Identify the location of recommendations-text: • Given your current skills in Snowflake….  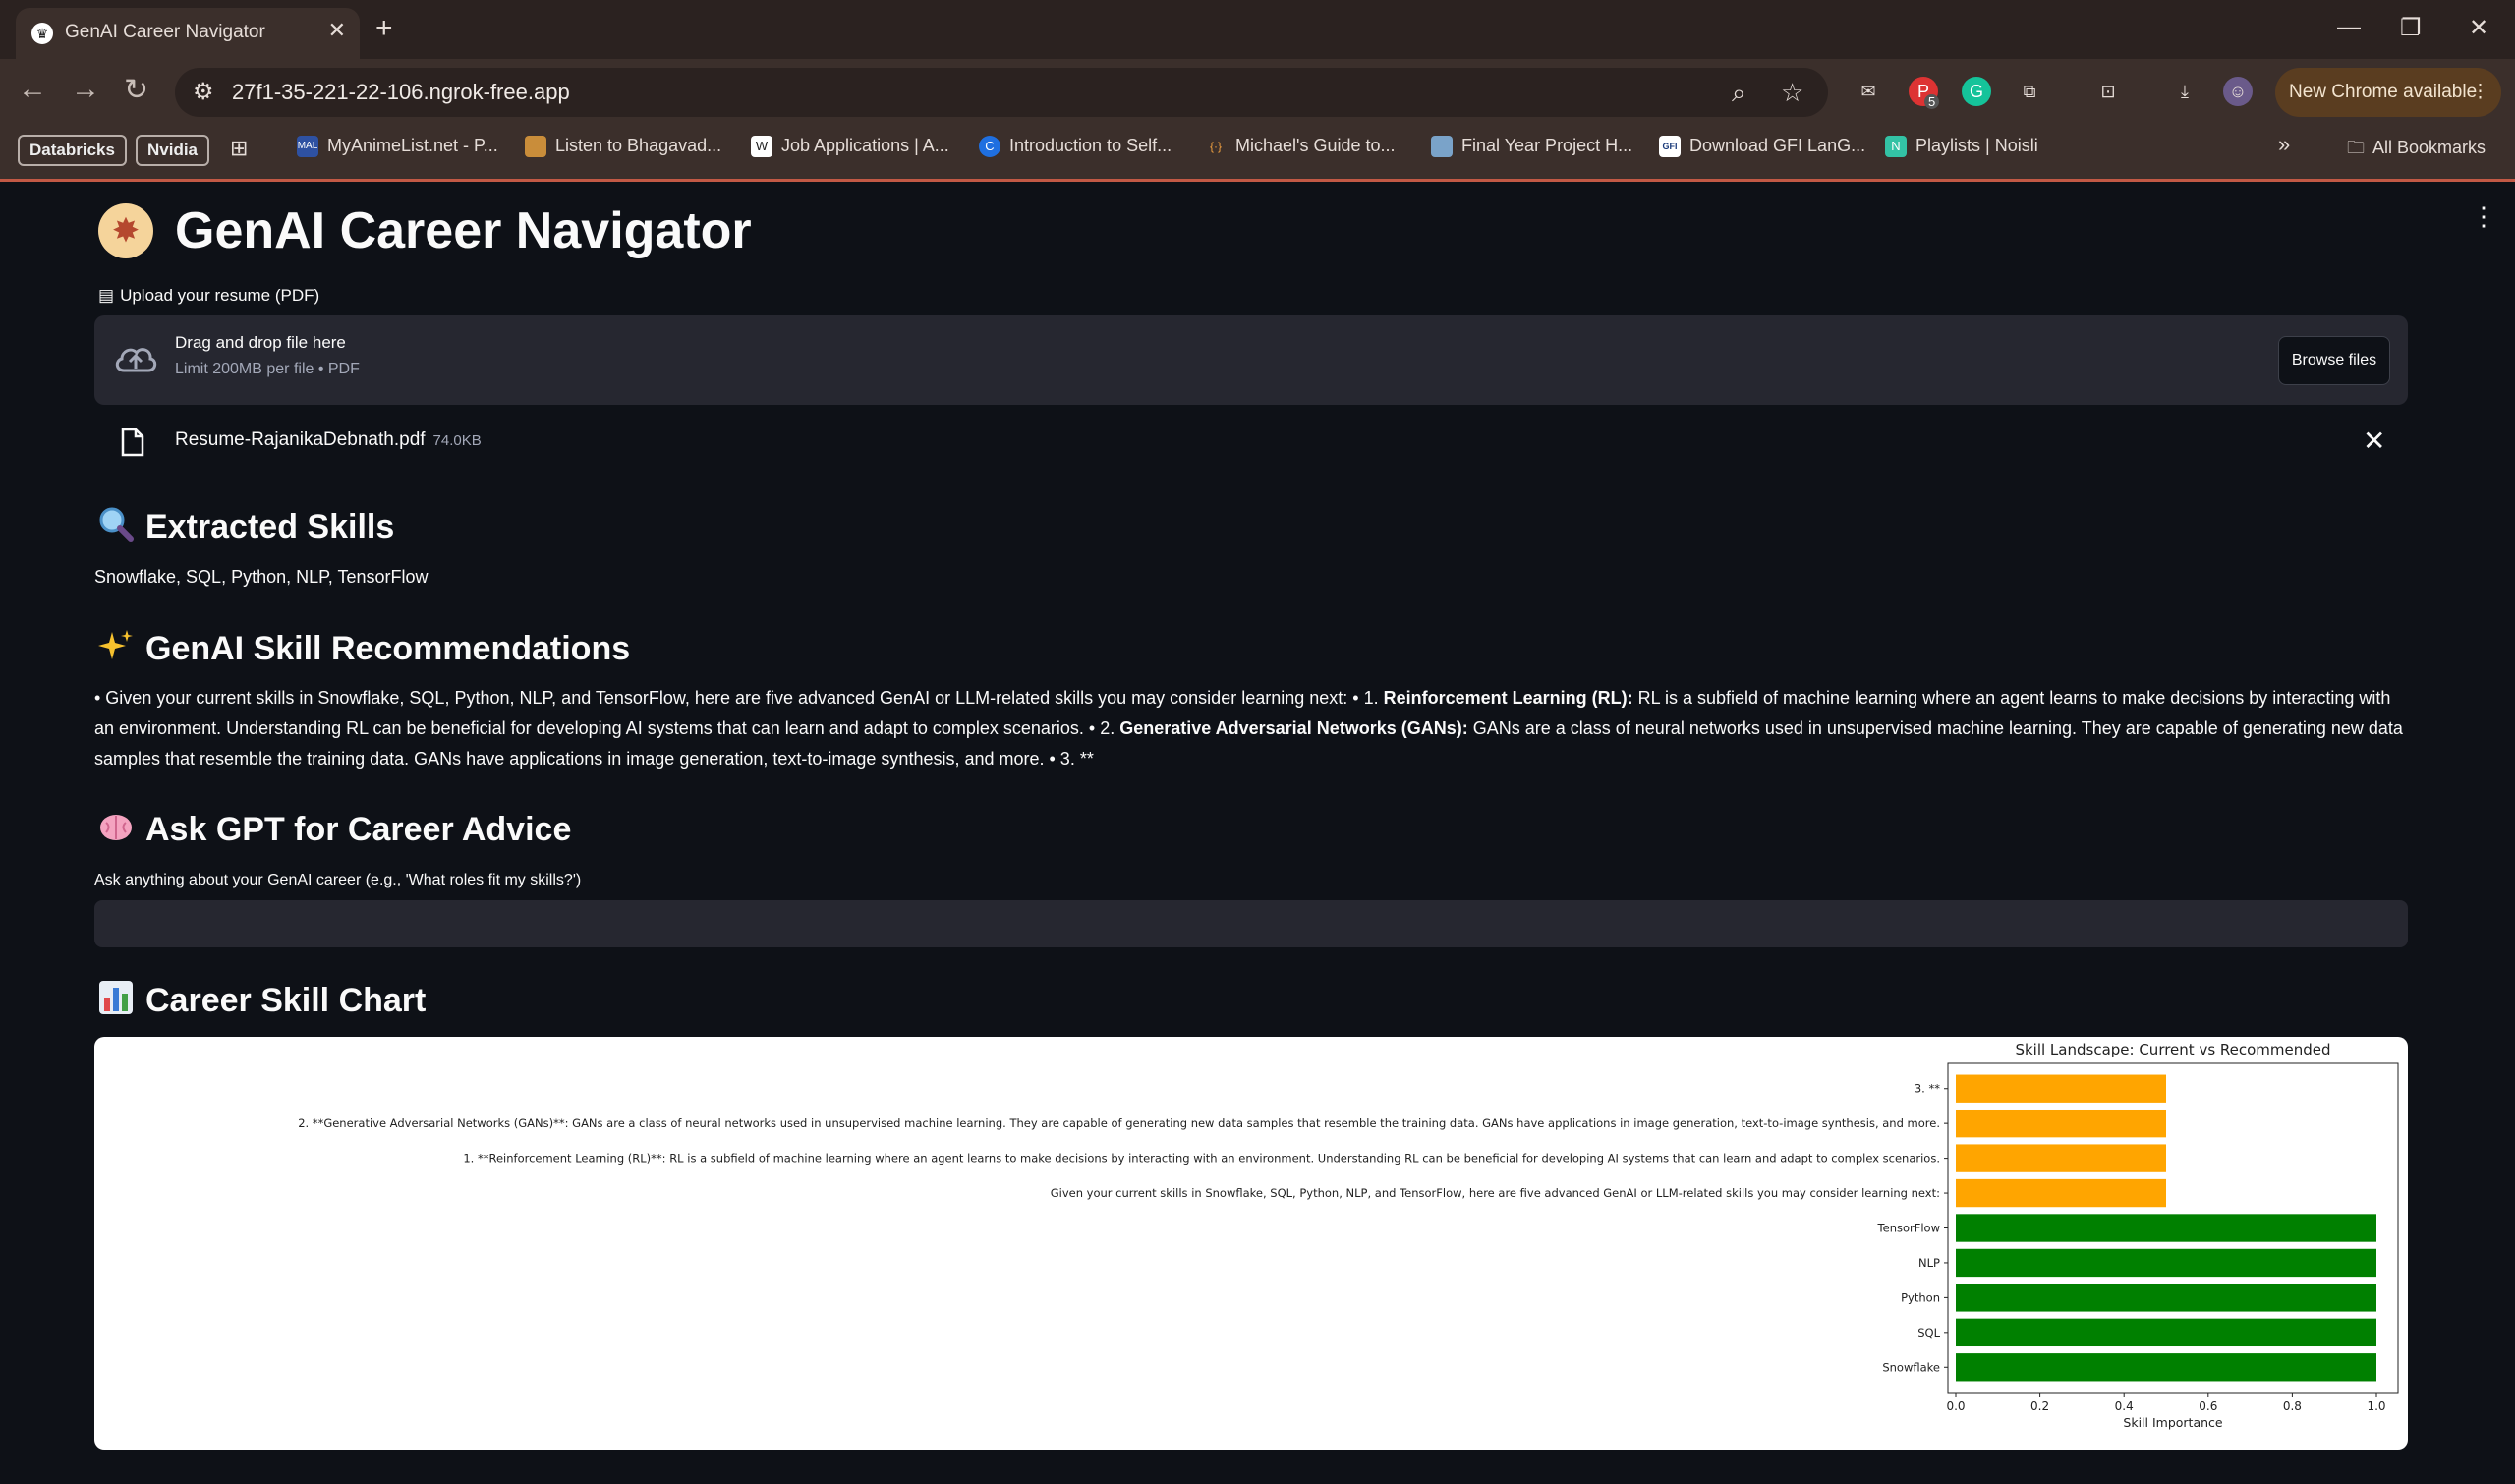
(1254, 728).